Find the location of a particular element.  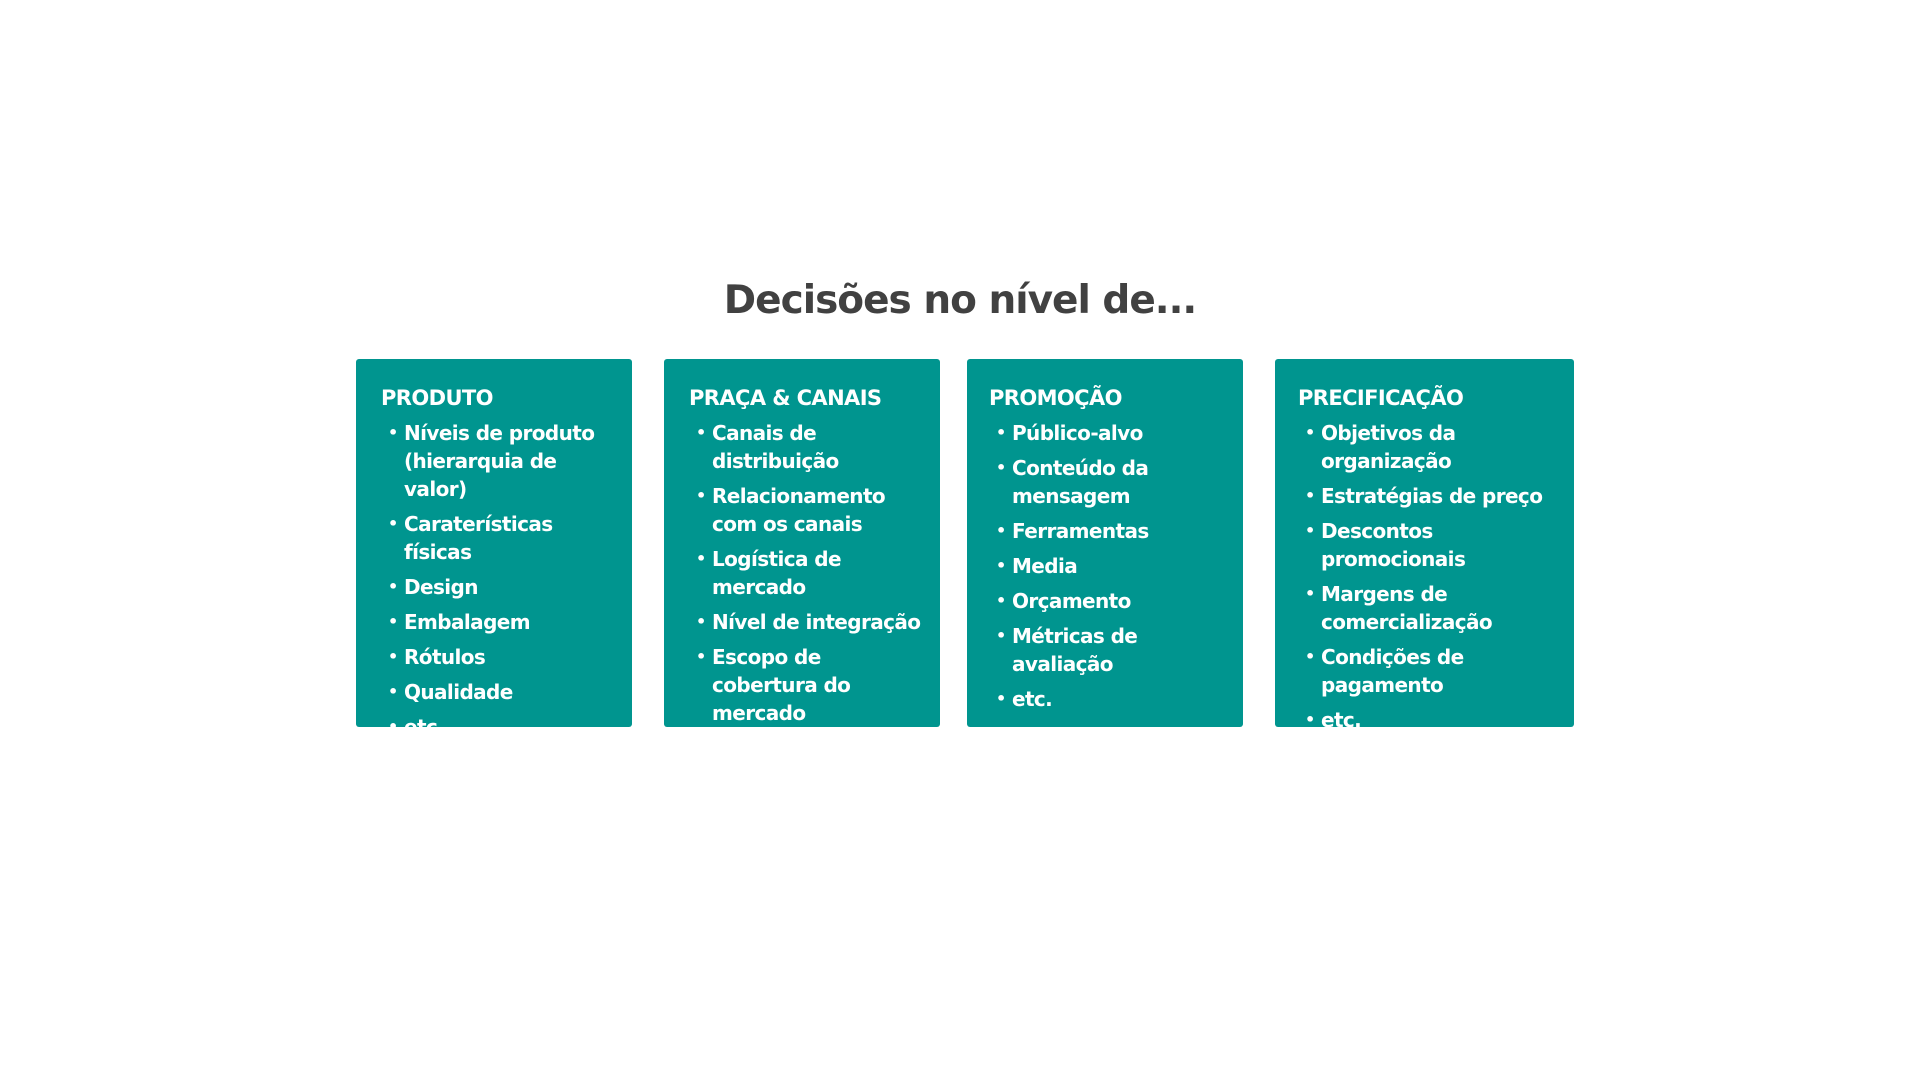

list-item: • Níveis de produto (hierarquia de valor) is located at coordinates (505, 461).